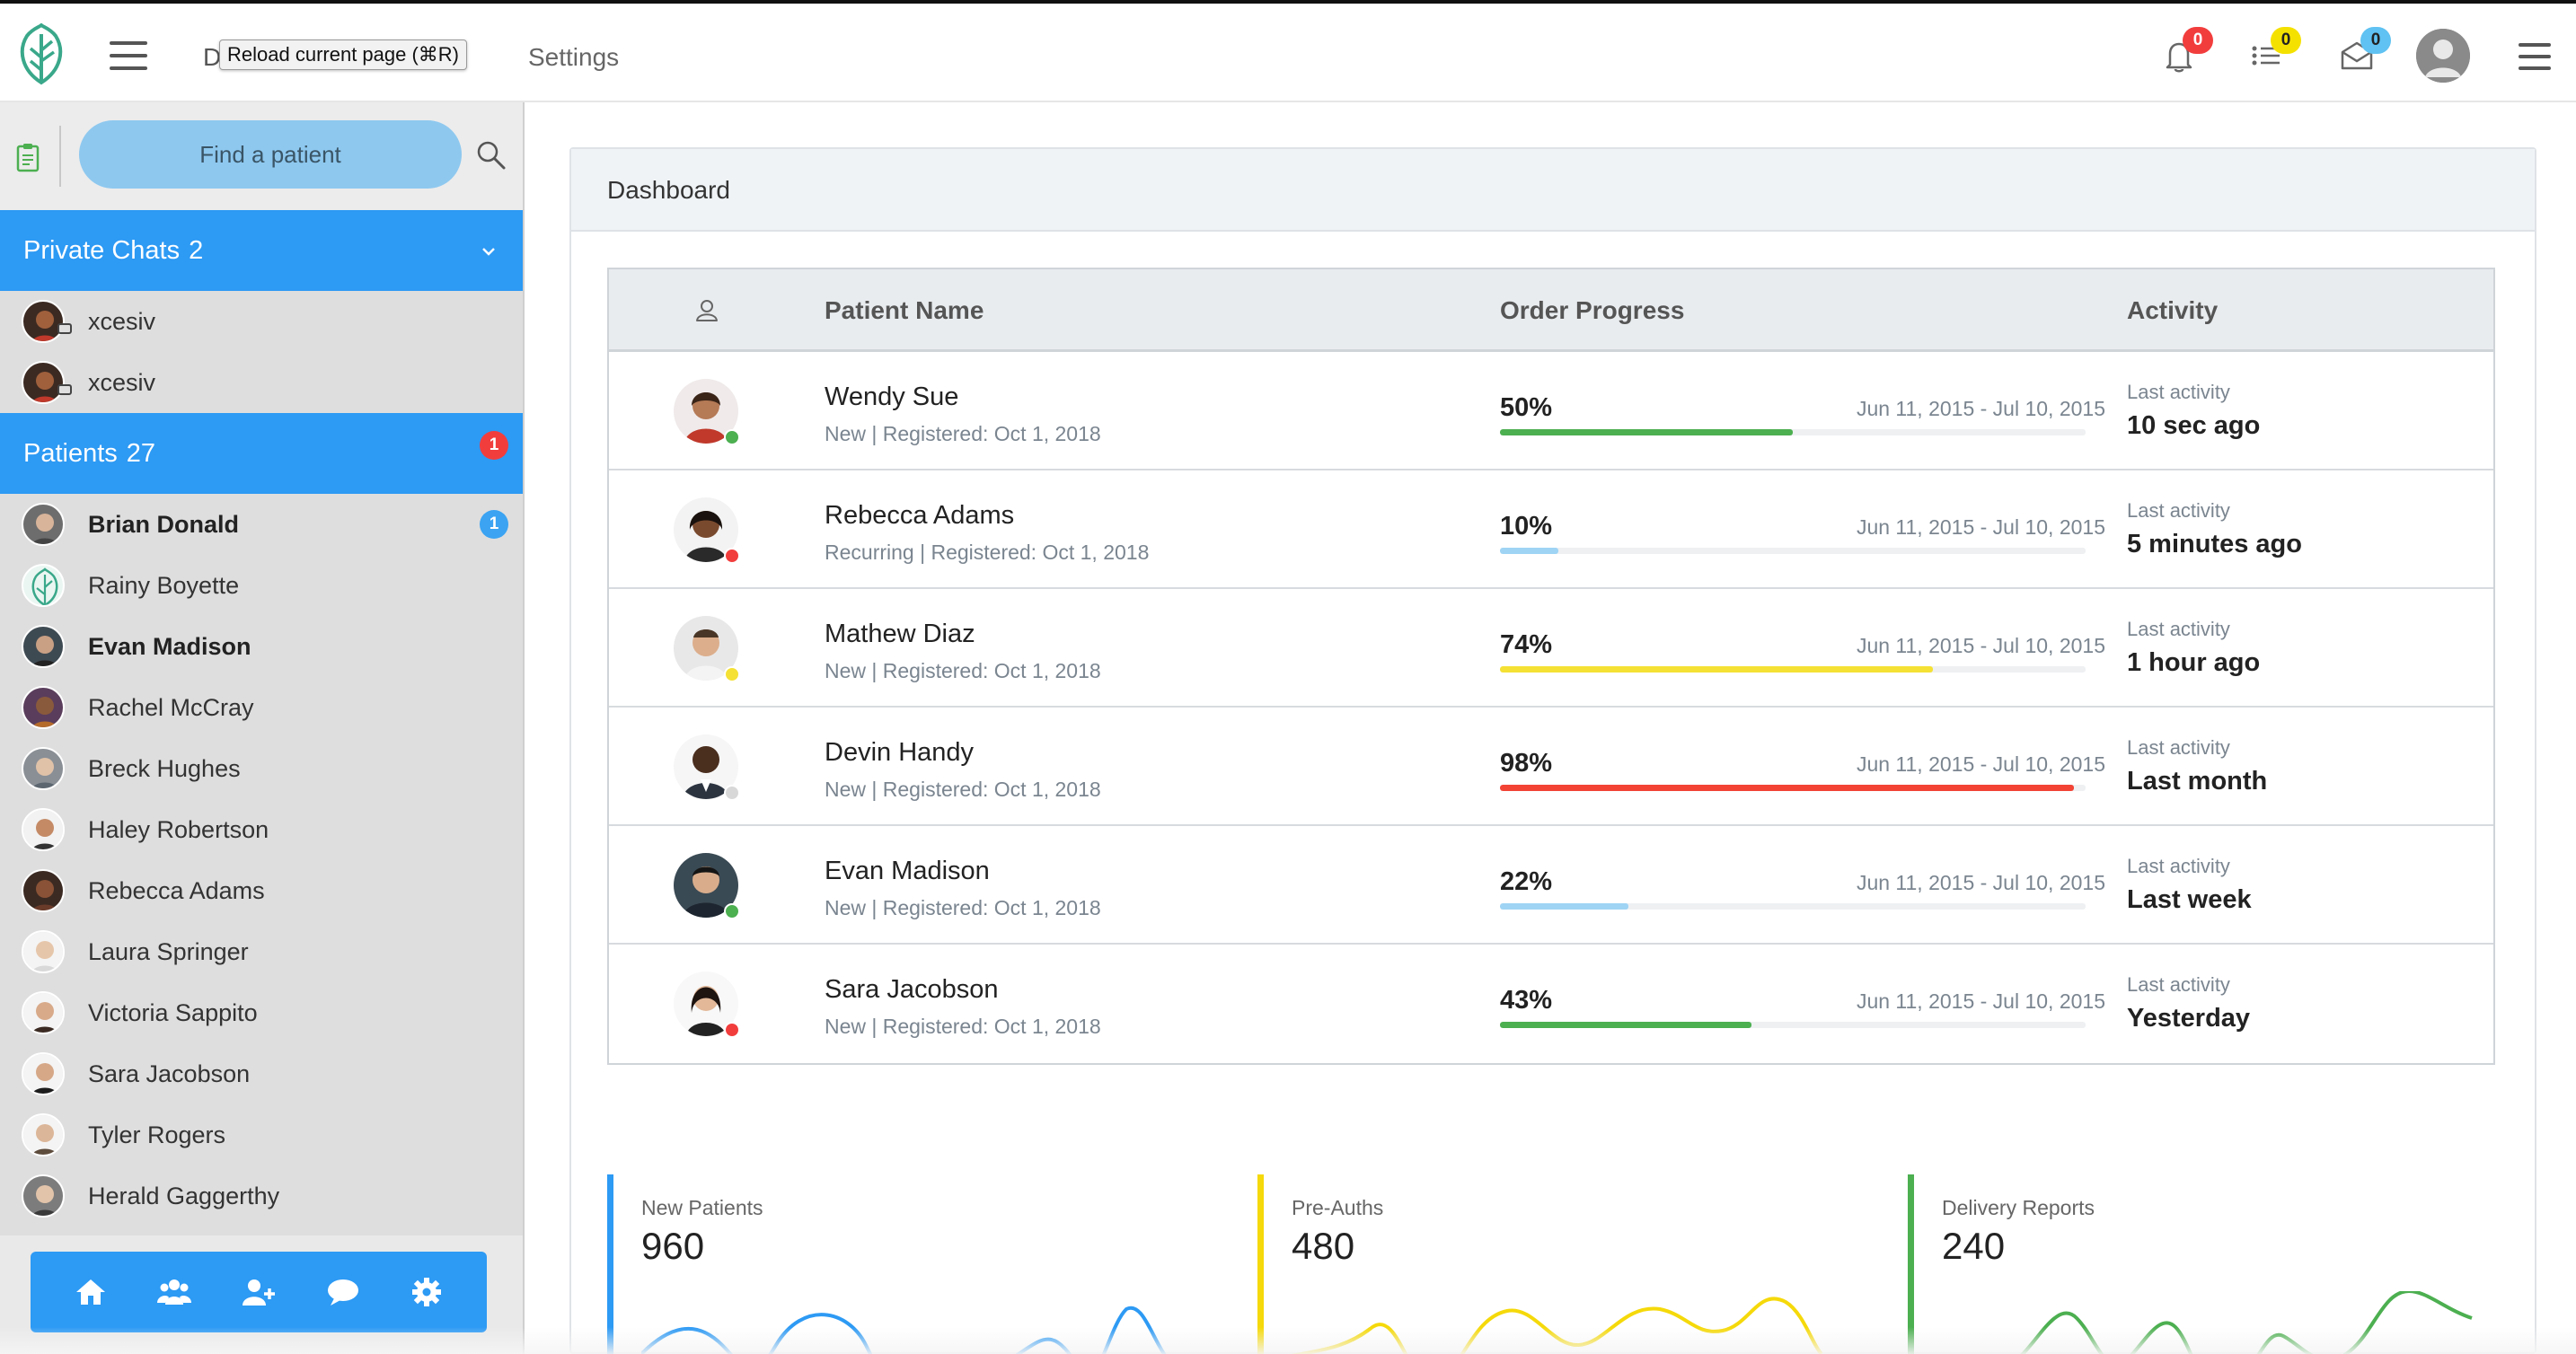  Describe the element at coordinates (491, 155) in the screenshot. I see `search-icon` at that location.